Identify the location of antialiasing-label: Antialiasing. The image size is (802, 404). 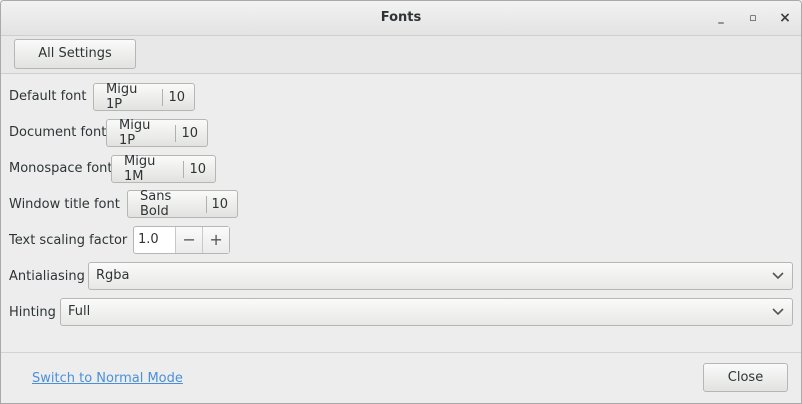
(47, 276).